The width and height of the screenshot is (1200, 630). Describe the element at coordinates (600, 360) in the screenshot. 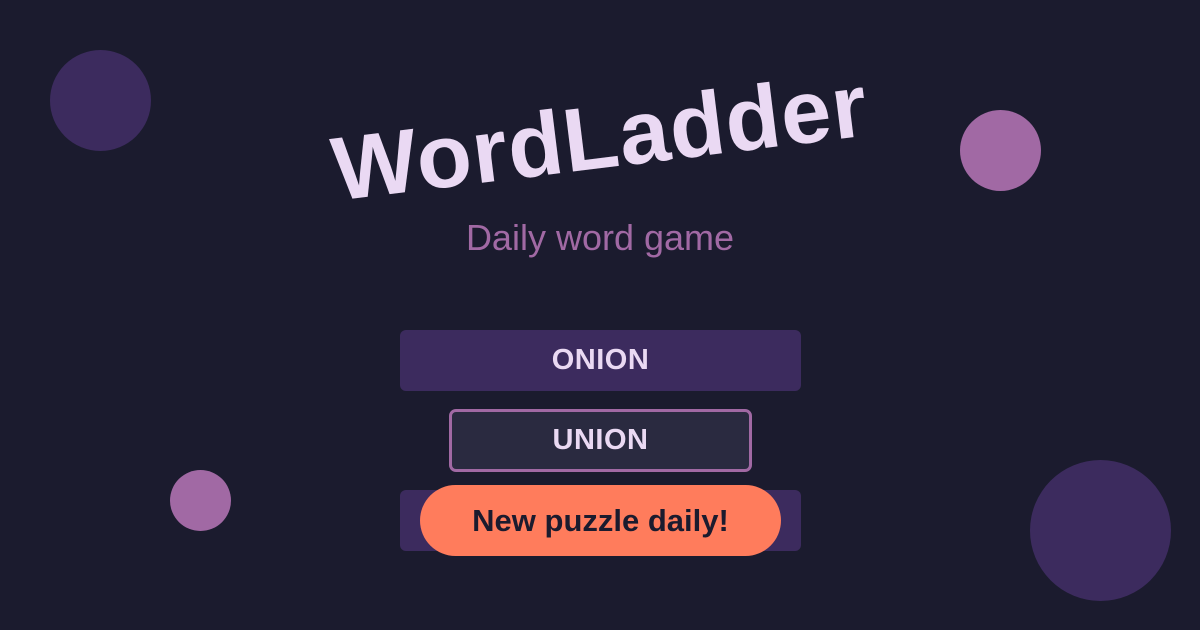

I see `ladder-rung-start: ONION` at that location.